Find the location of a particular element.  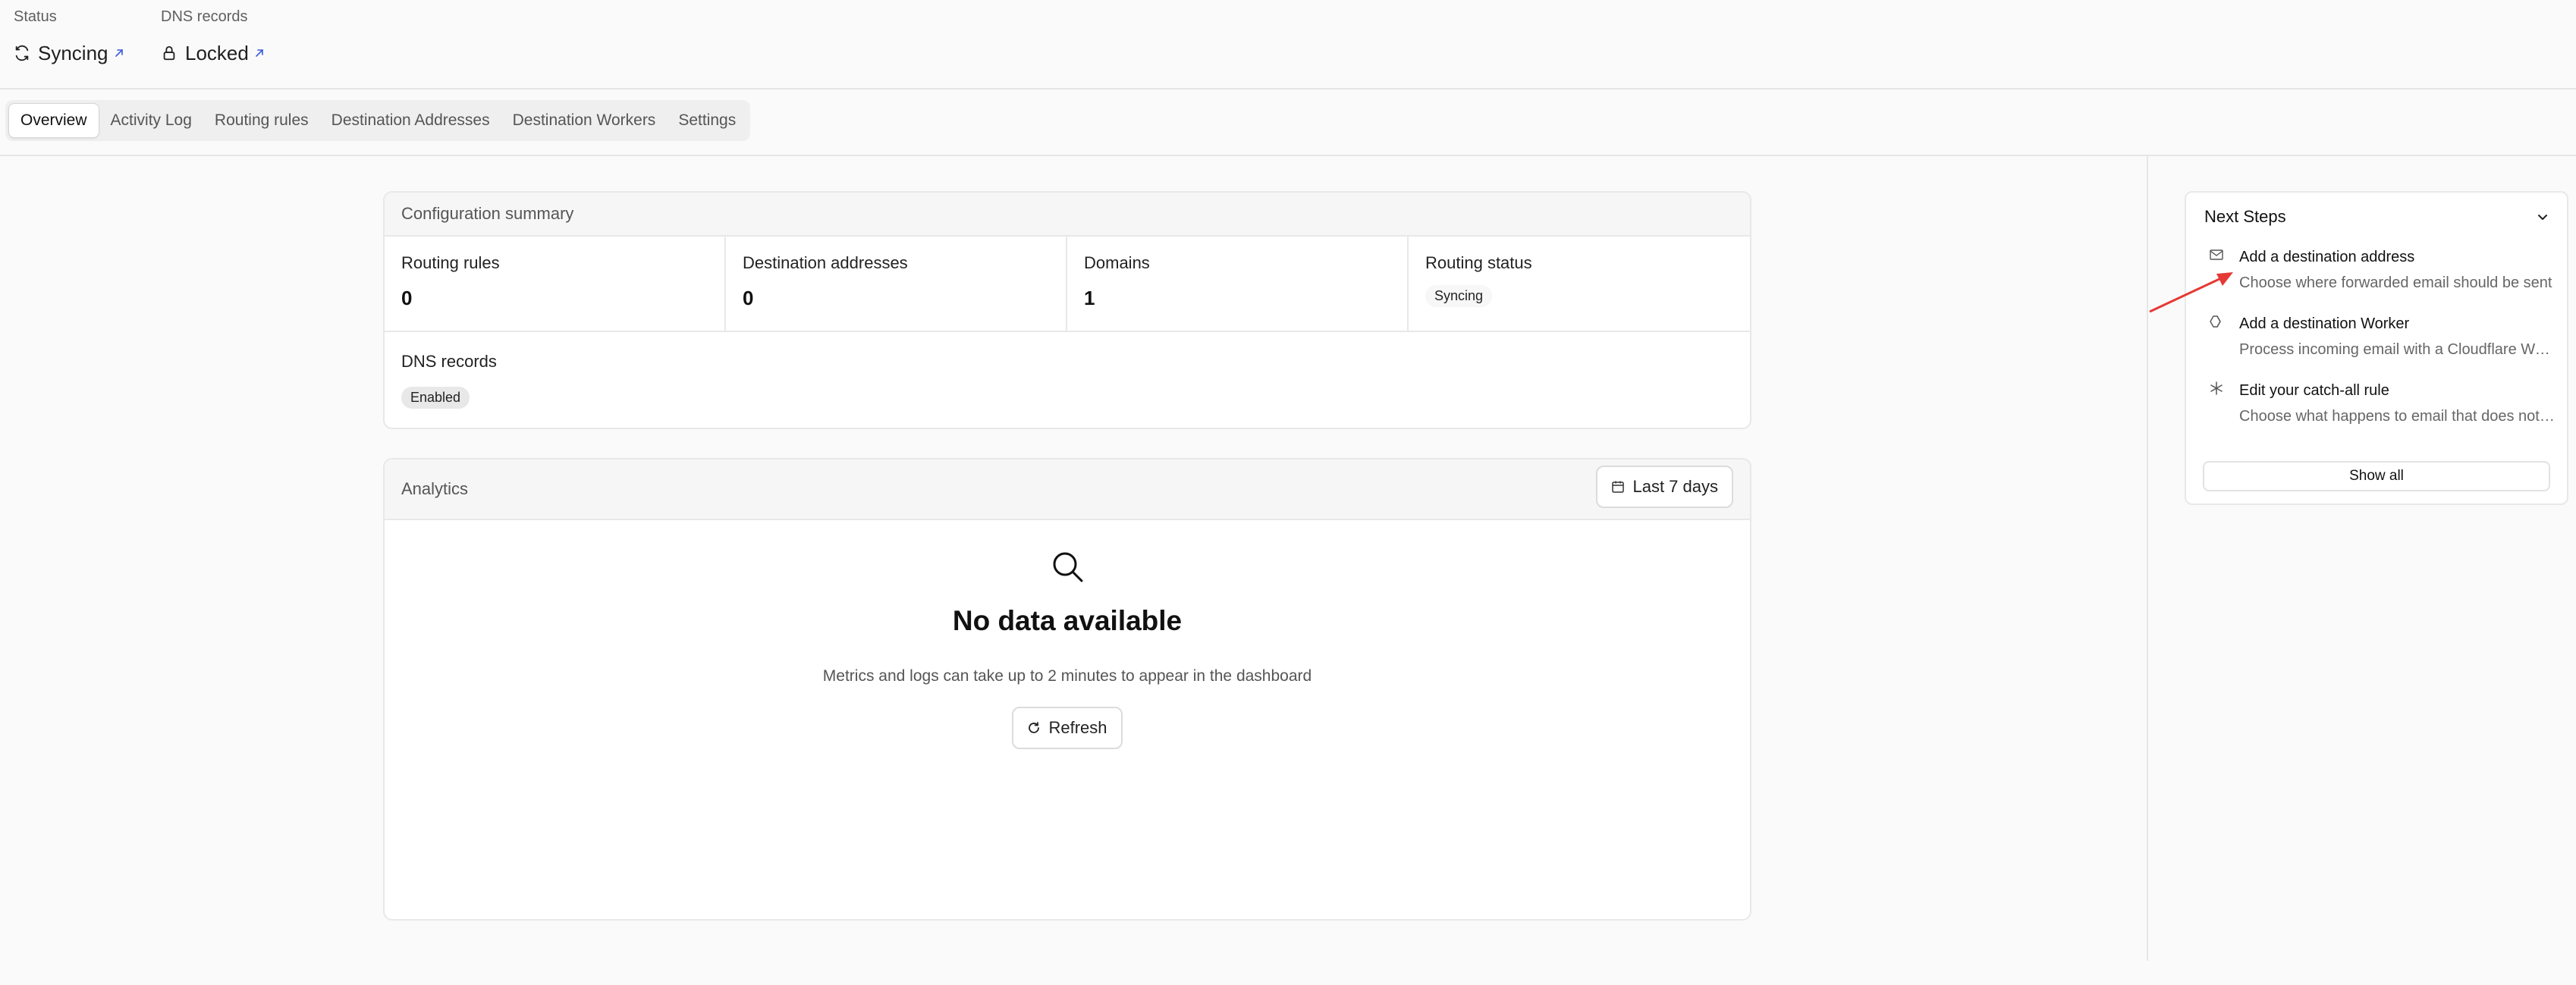

step-title: Edit your catch-all rule is located at coordinates (2314, 390).